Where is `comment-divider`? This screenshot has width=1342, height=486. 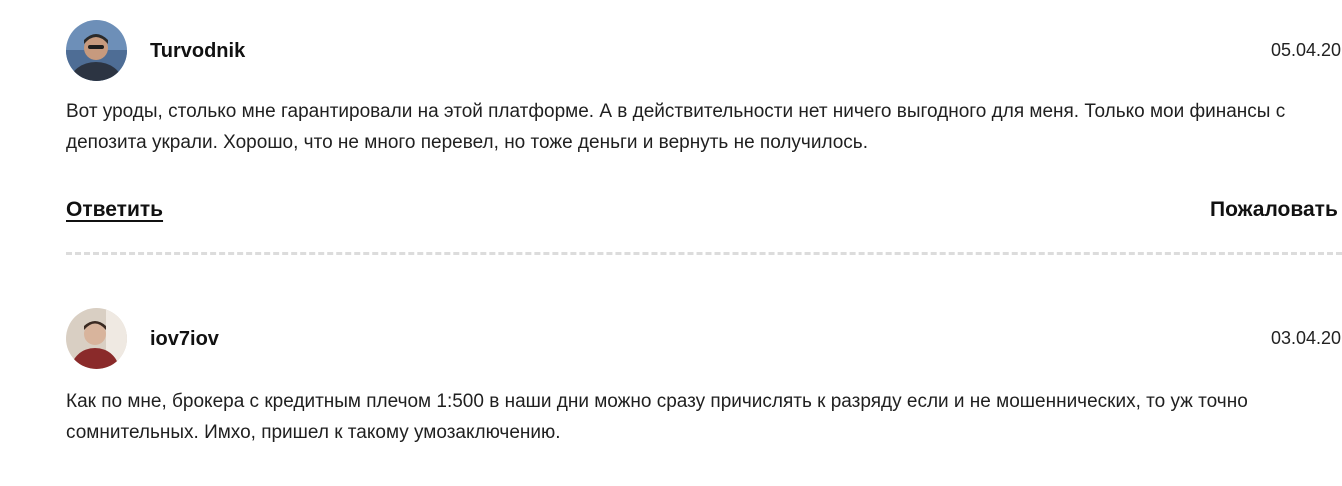 comment-divider is located at coordinates (704, 253).